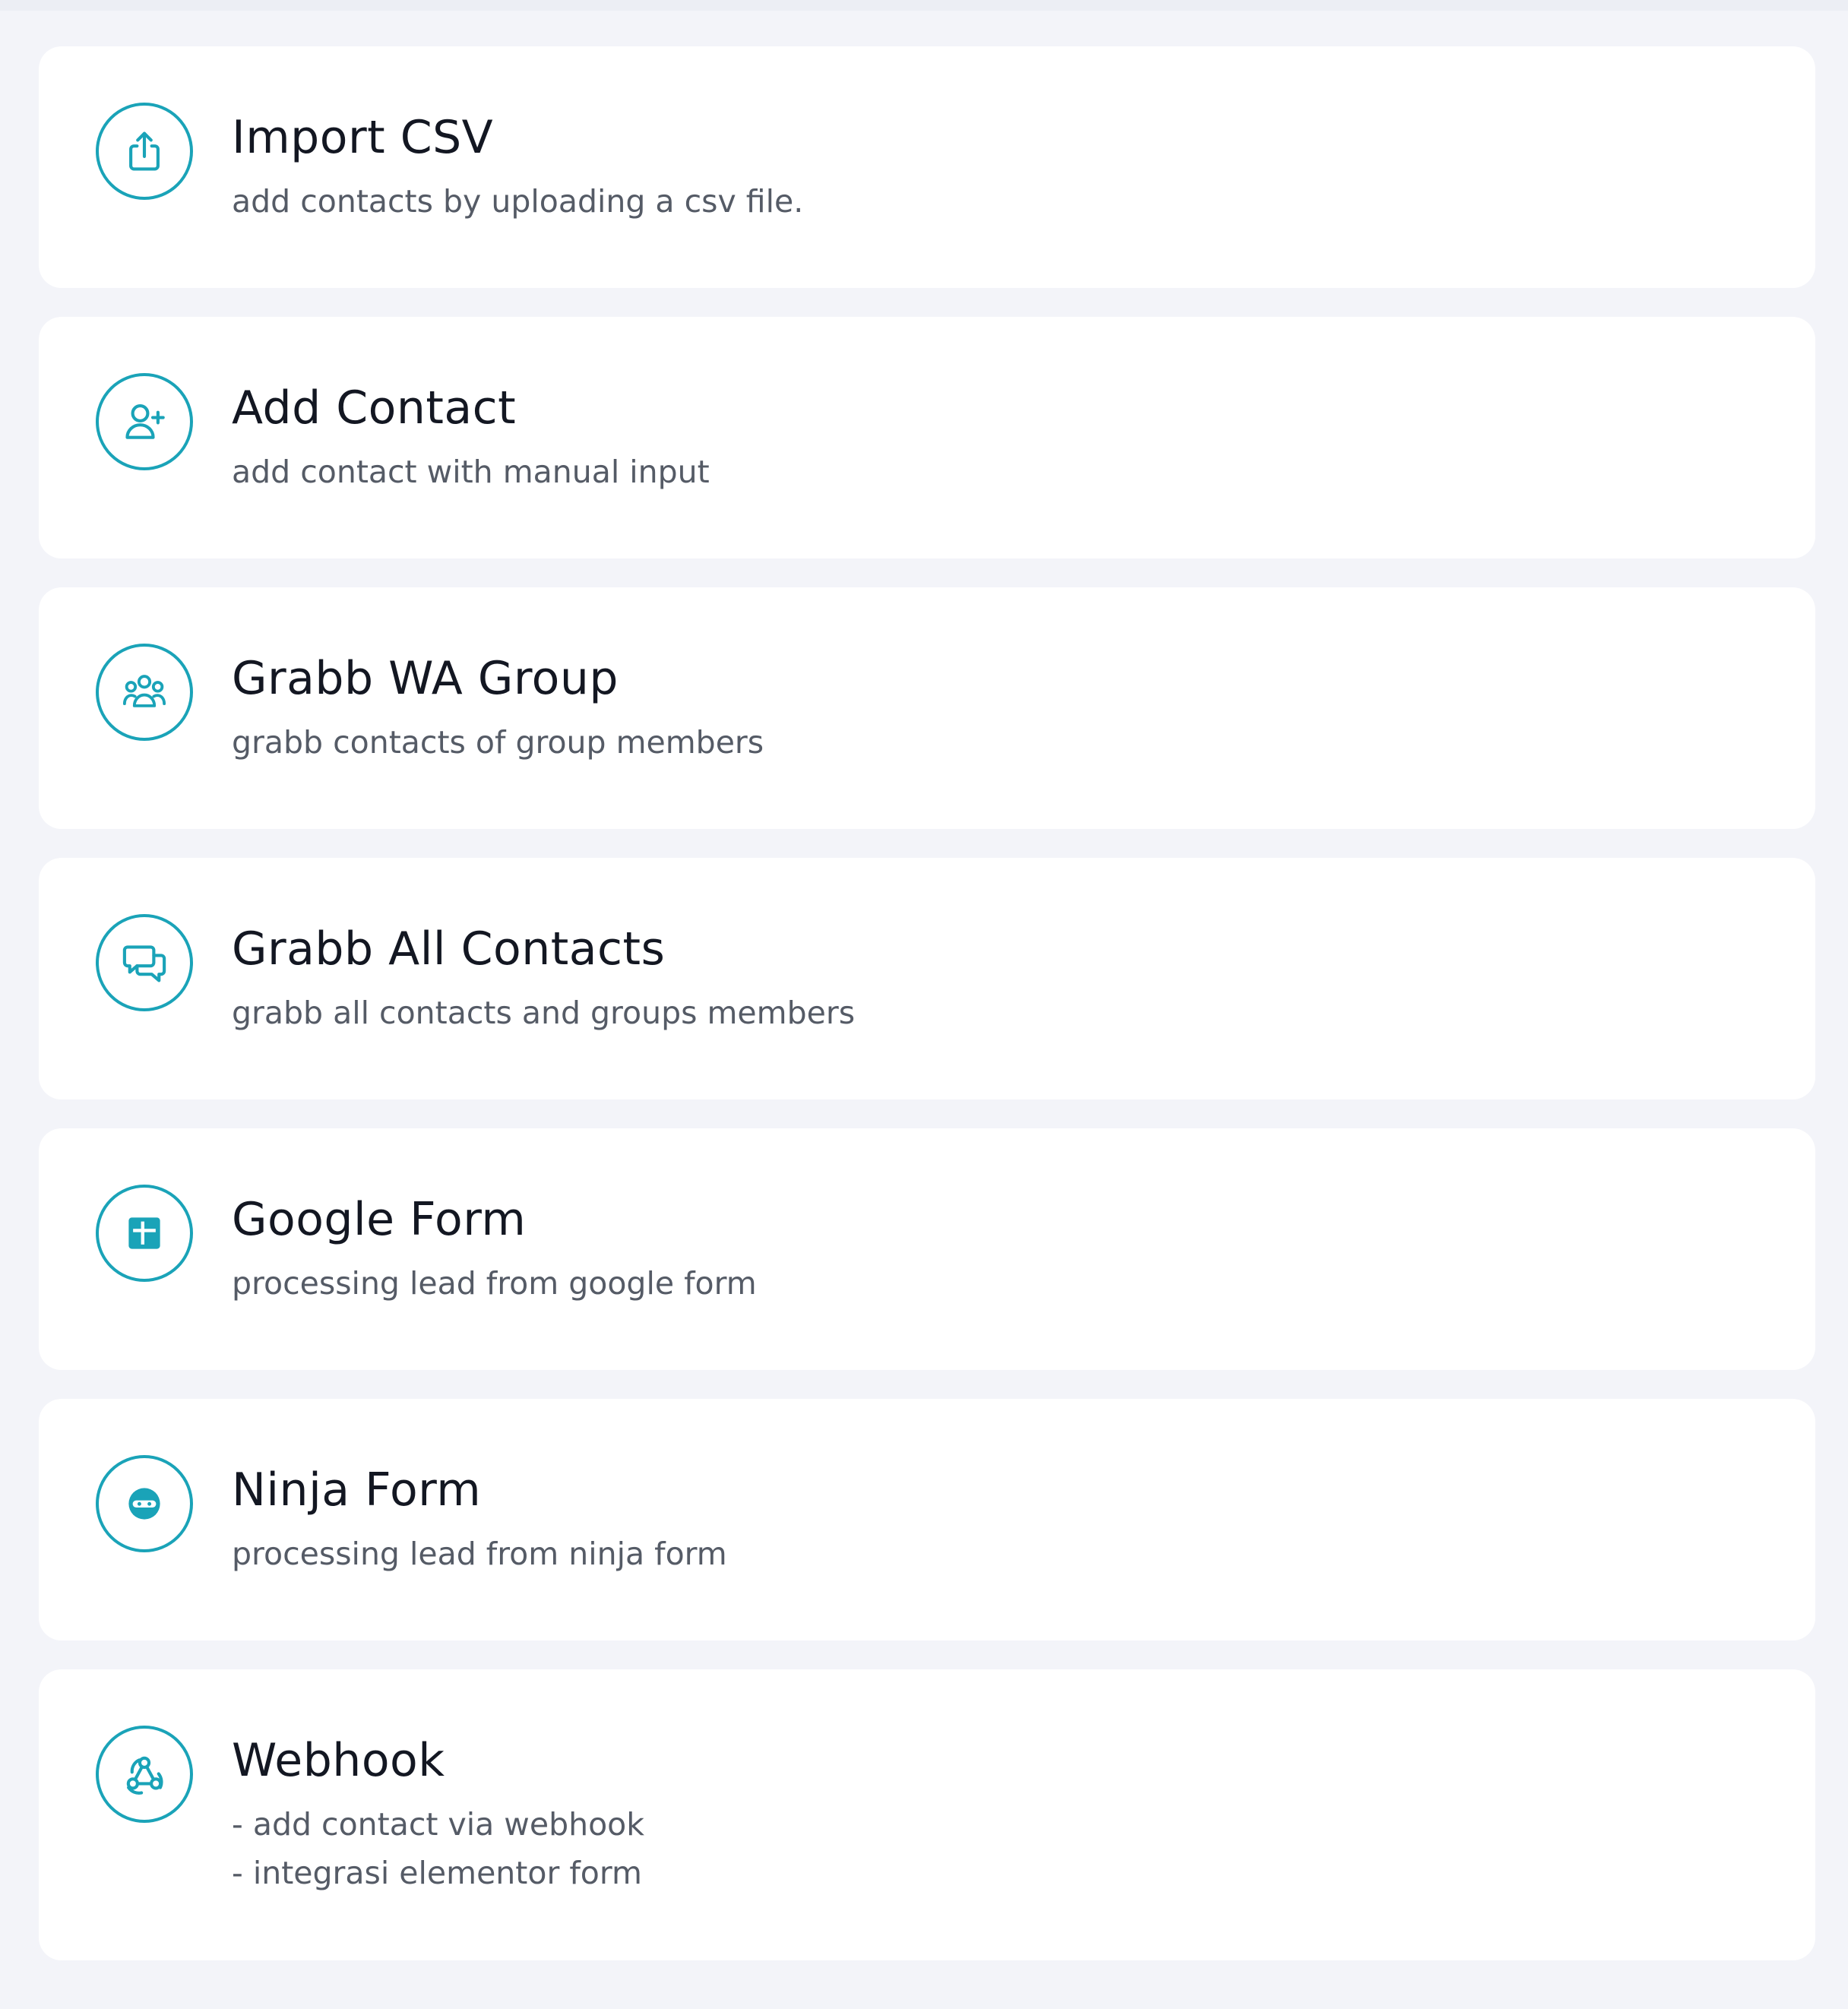  Describe the element at coordinates (1001, 201) in the screenshot. I see `option-description: add contacts by uploading a csv file.` at that location.